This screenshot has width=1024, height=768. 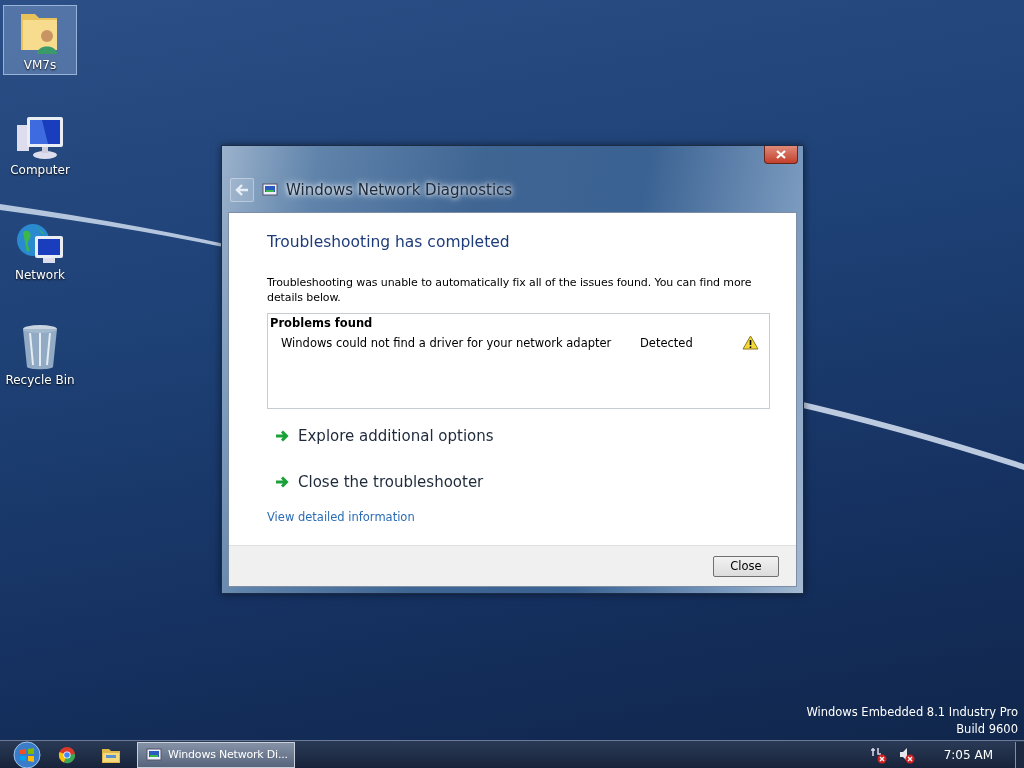 What do you see at coordinates (510, 290) in the screenshot?
I see `message-text: Troubleshooting was unable to automatically fix all of the issues found. You can find more details below.` at bounding box center [510, 290].